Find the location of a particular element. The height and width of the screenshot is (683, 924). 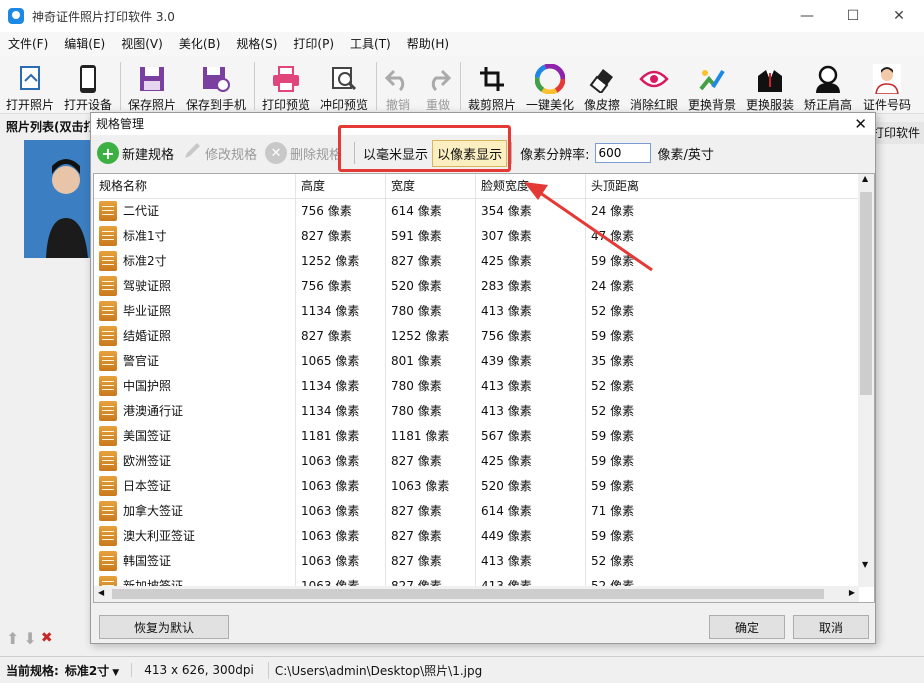

col-face-width: 脸颊宽度 is located at coordinates (531, 186).